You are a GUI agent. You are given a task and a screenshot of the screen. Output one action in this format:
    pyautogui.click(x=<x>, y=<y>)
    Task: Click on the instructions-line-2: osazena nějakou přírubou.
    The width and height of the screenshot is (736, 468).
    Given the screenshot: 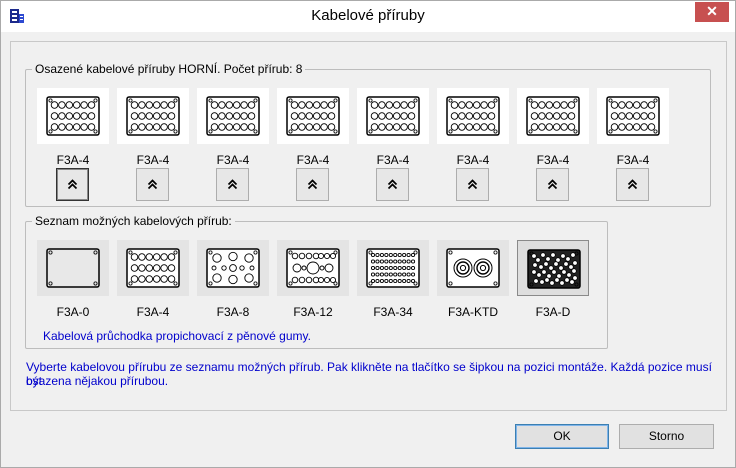 What is the action you would take?
    pyautogui.click(x=97, y=381)
    